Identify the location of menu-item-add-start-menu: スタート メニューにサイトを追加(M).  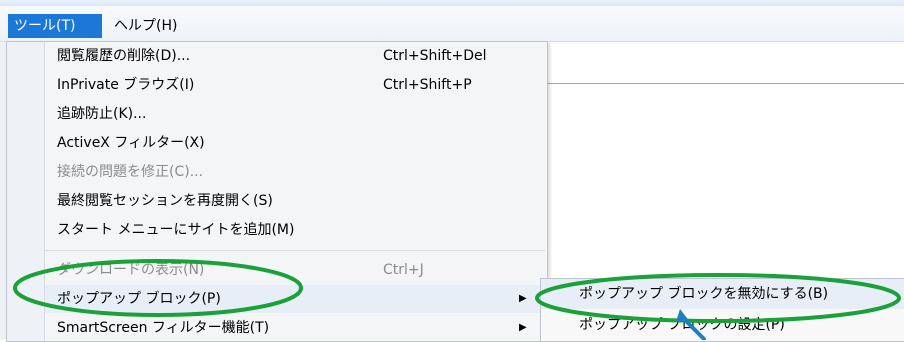
(295, 230).